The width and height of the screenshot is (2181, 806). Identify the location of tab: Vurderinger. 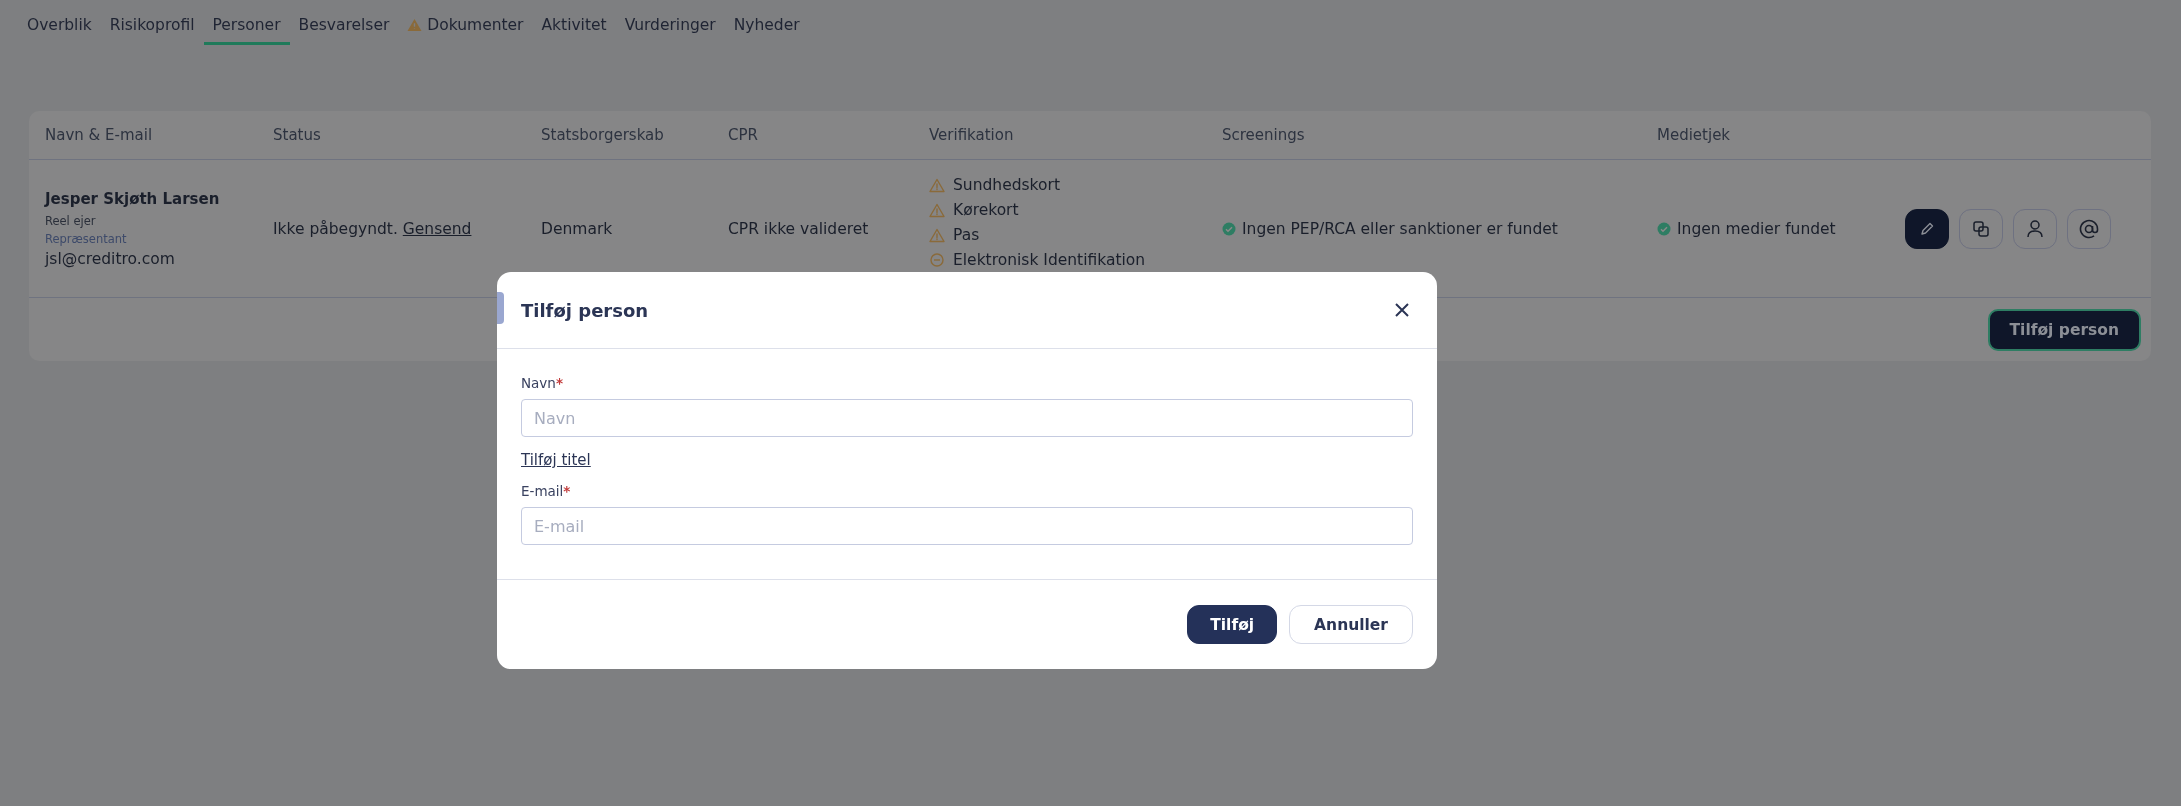
(670, 28).